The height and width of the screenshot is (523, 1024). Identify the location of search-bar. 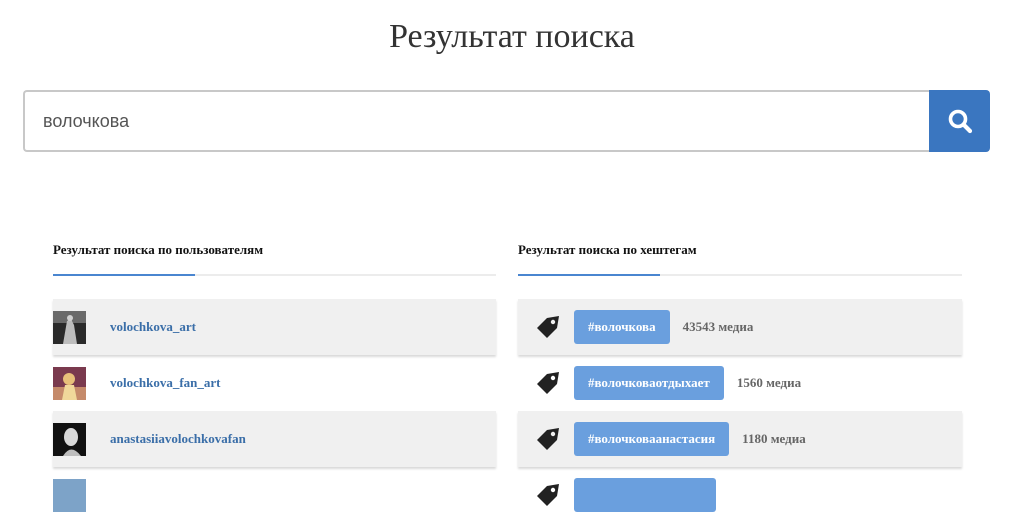
(506, 121).